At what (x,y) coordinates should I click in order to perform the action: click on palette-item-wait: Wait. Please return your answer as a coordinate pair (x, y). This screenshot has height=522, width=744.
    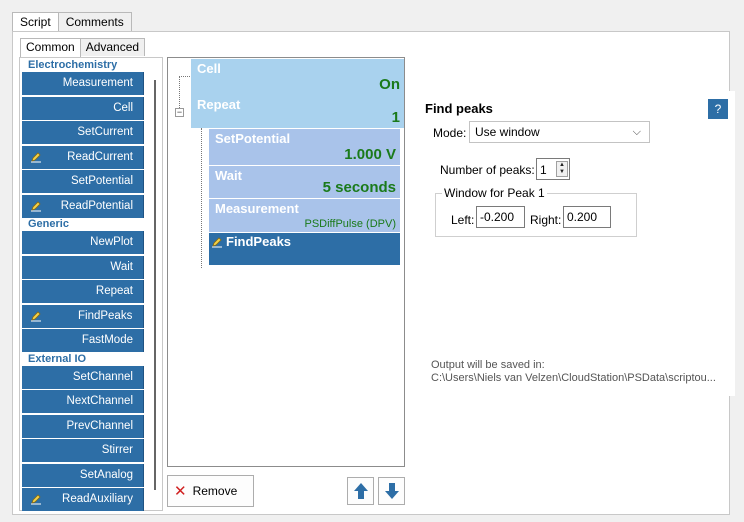
    Looking at the image, I should click on (83, 267).